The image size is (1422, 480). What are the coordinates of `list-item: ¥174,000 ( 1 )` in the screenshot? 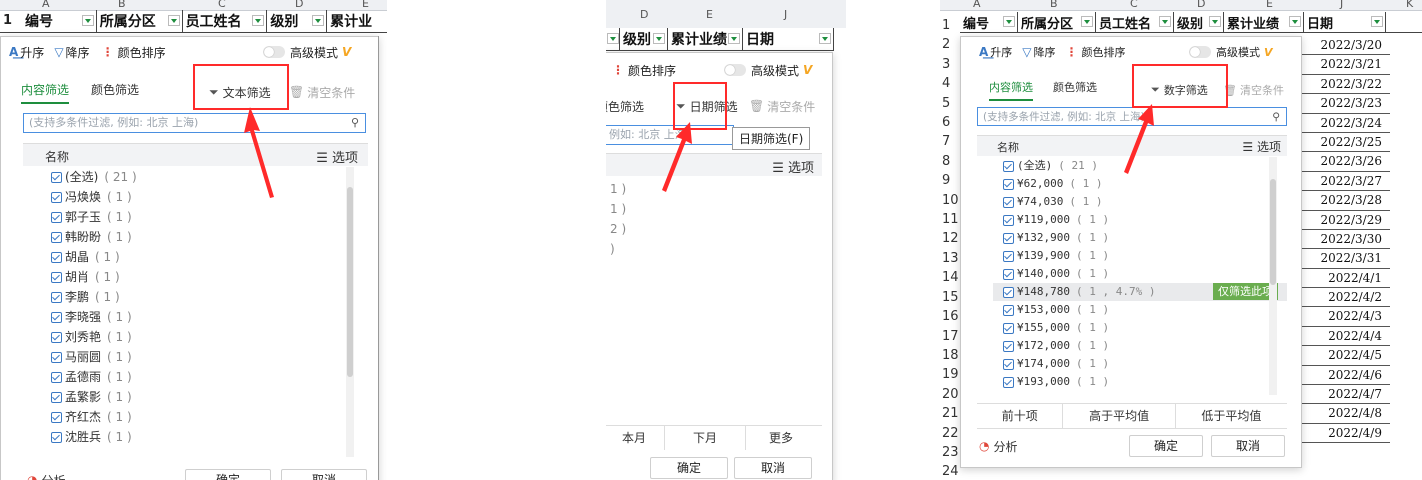 It's located at (1056, 364).